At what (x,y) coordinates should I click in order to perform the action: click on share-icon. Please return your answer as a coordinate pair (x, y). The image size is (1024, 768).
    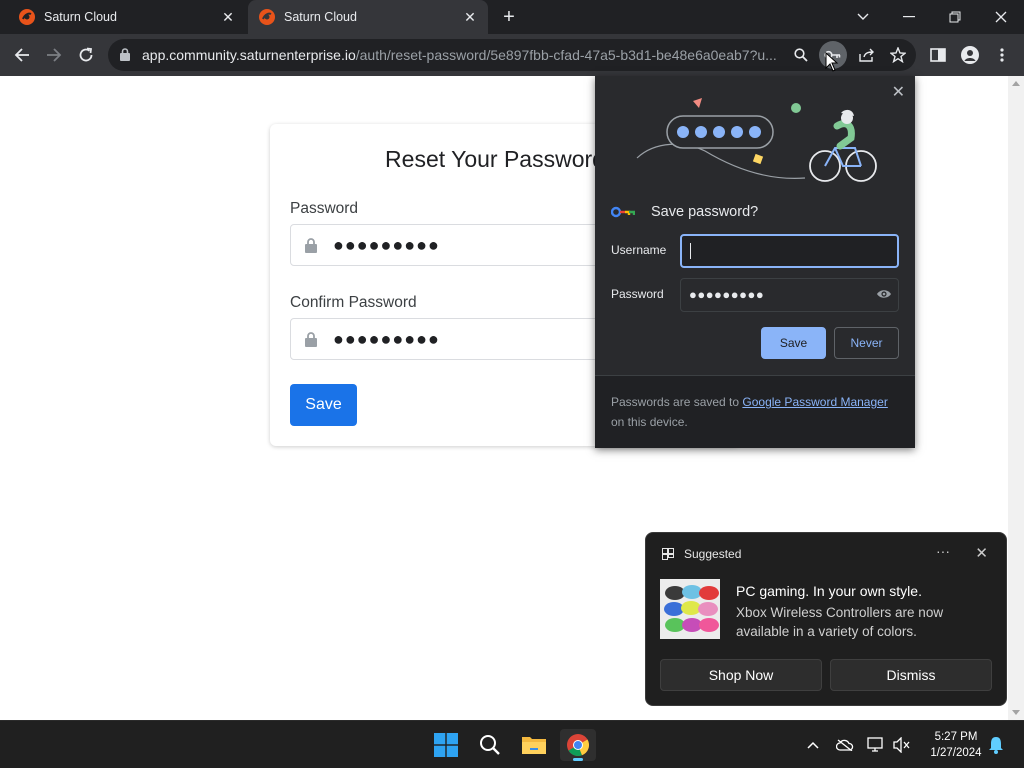
    Looking at the image, I should click on (867, 55).